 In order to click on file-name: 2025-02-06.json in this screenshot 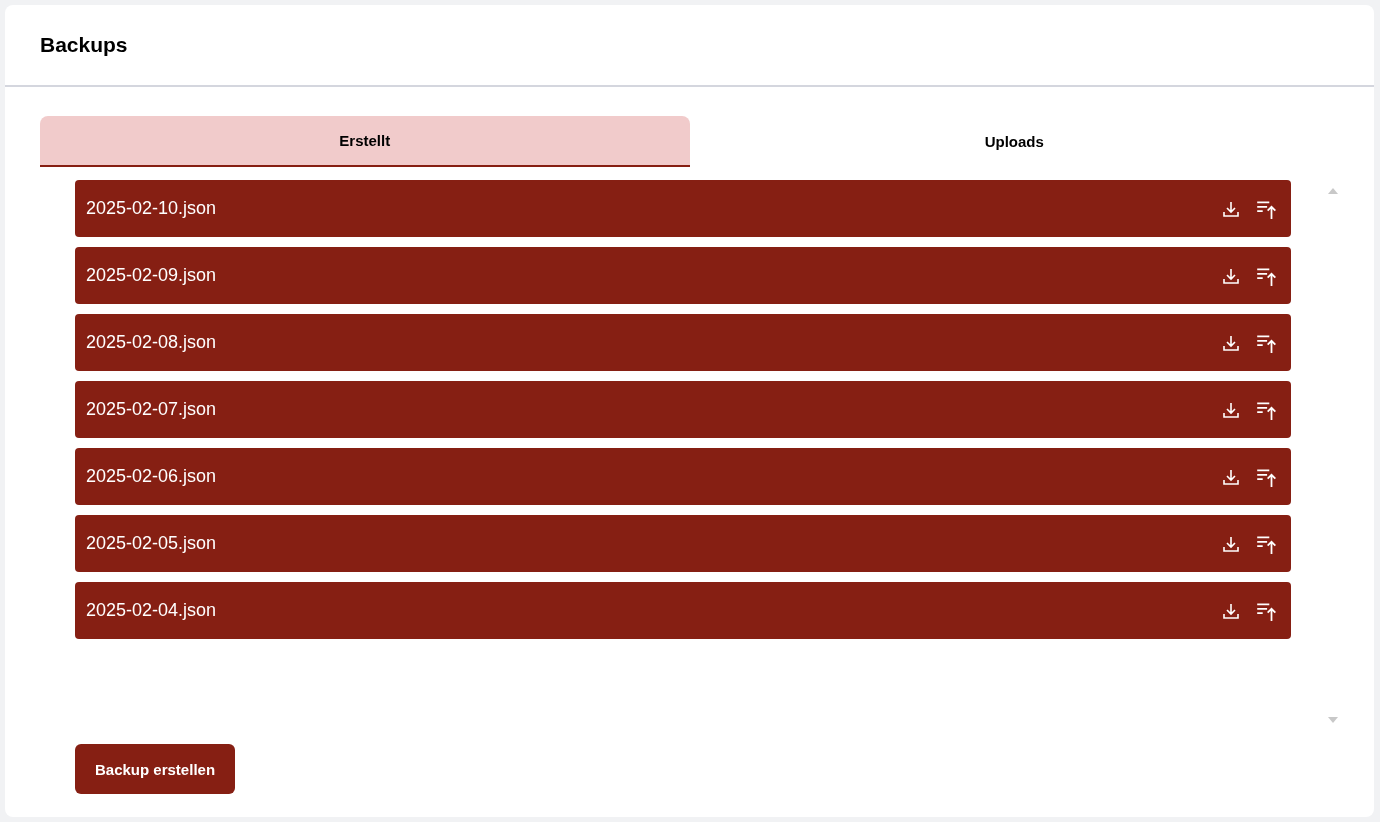, I will do `click(151, 476)`.